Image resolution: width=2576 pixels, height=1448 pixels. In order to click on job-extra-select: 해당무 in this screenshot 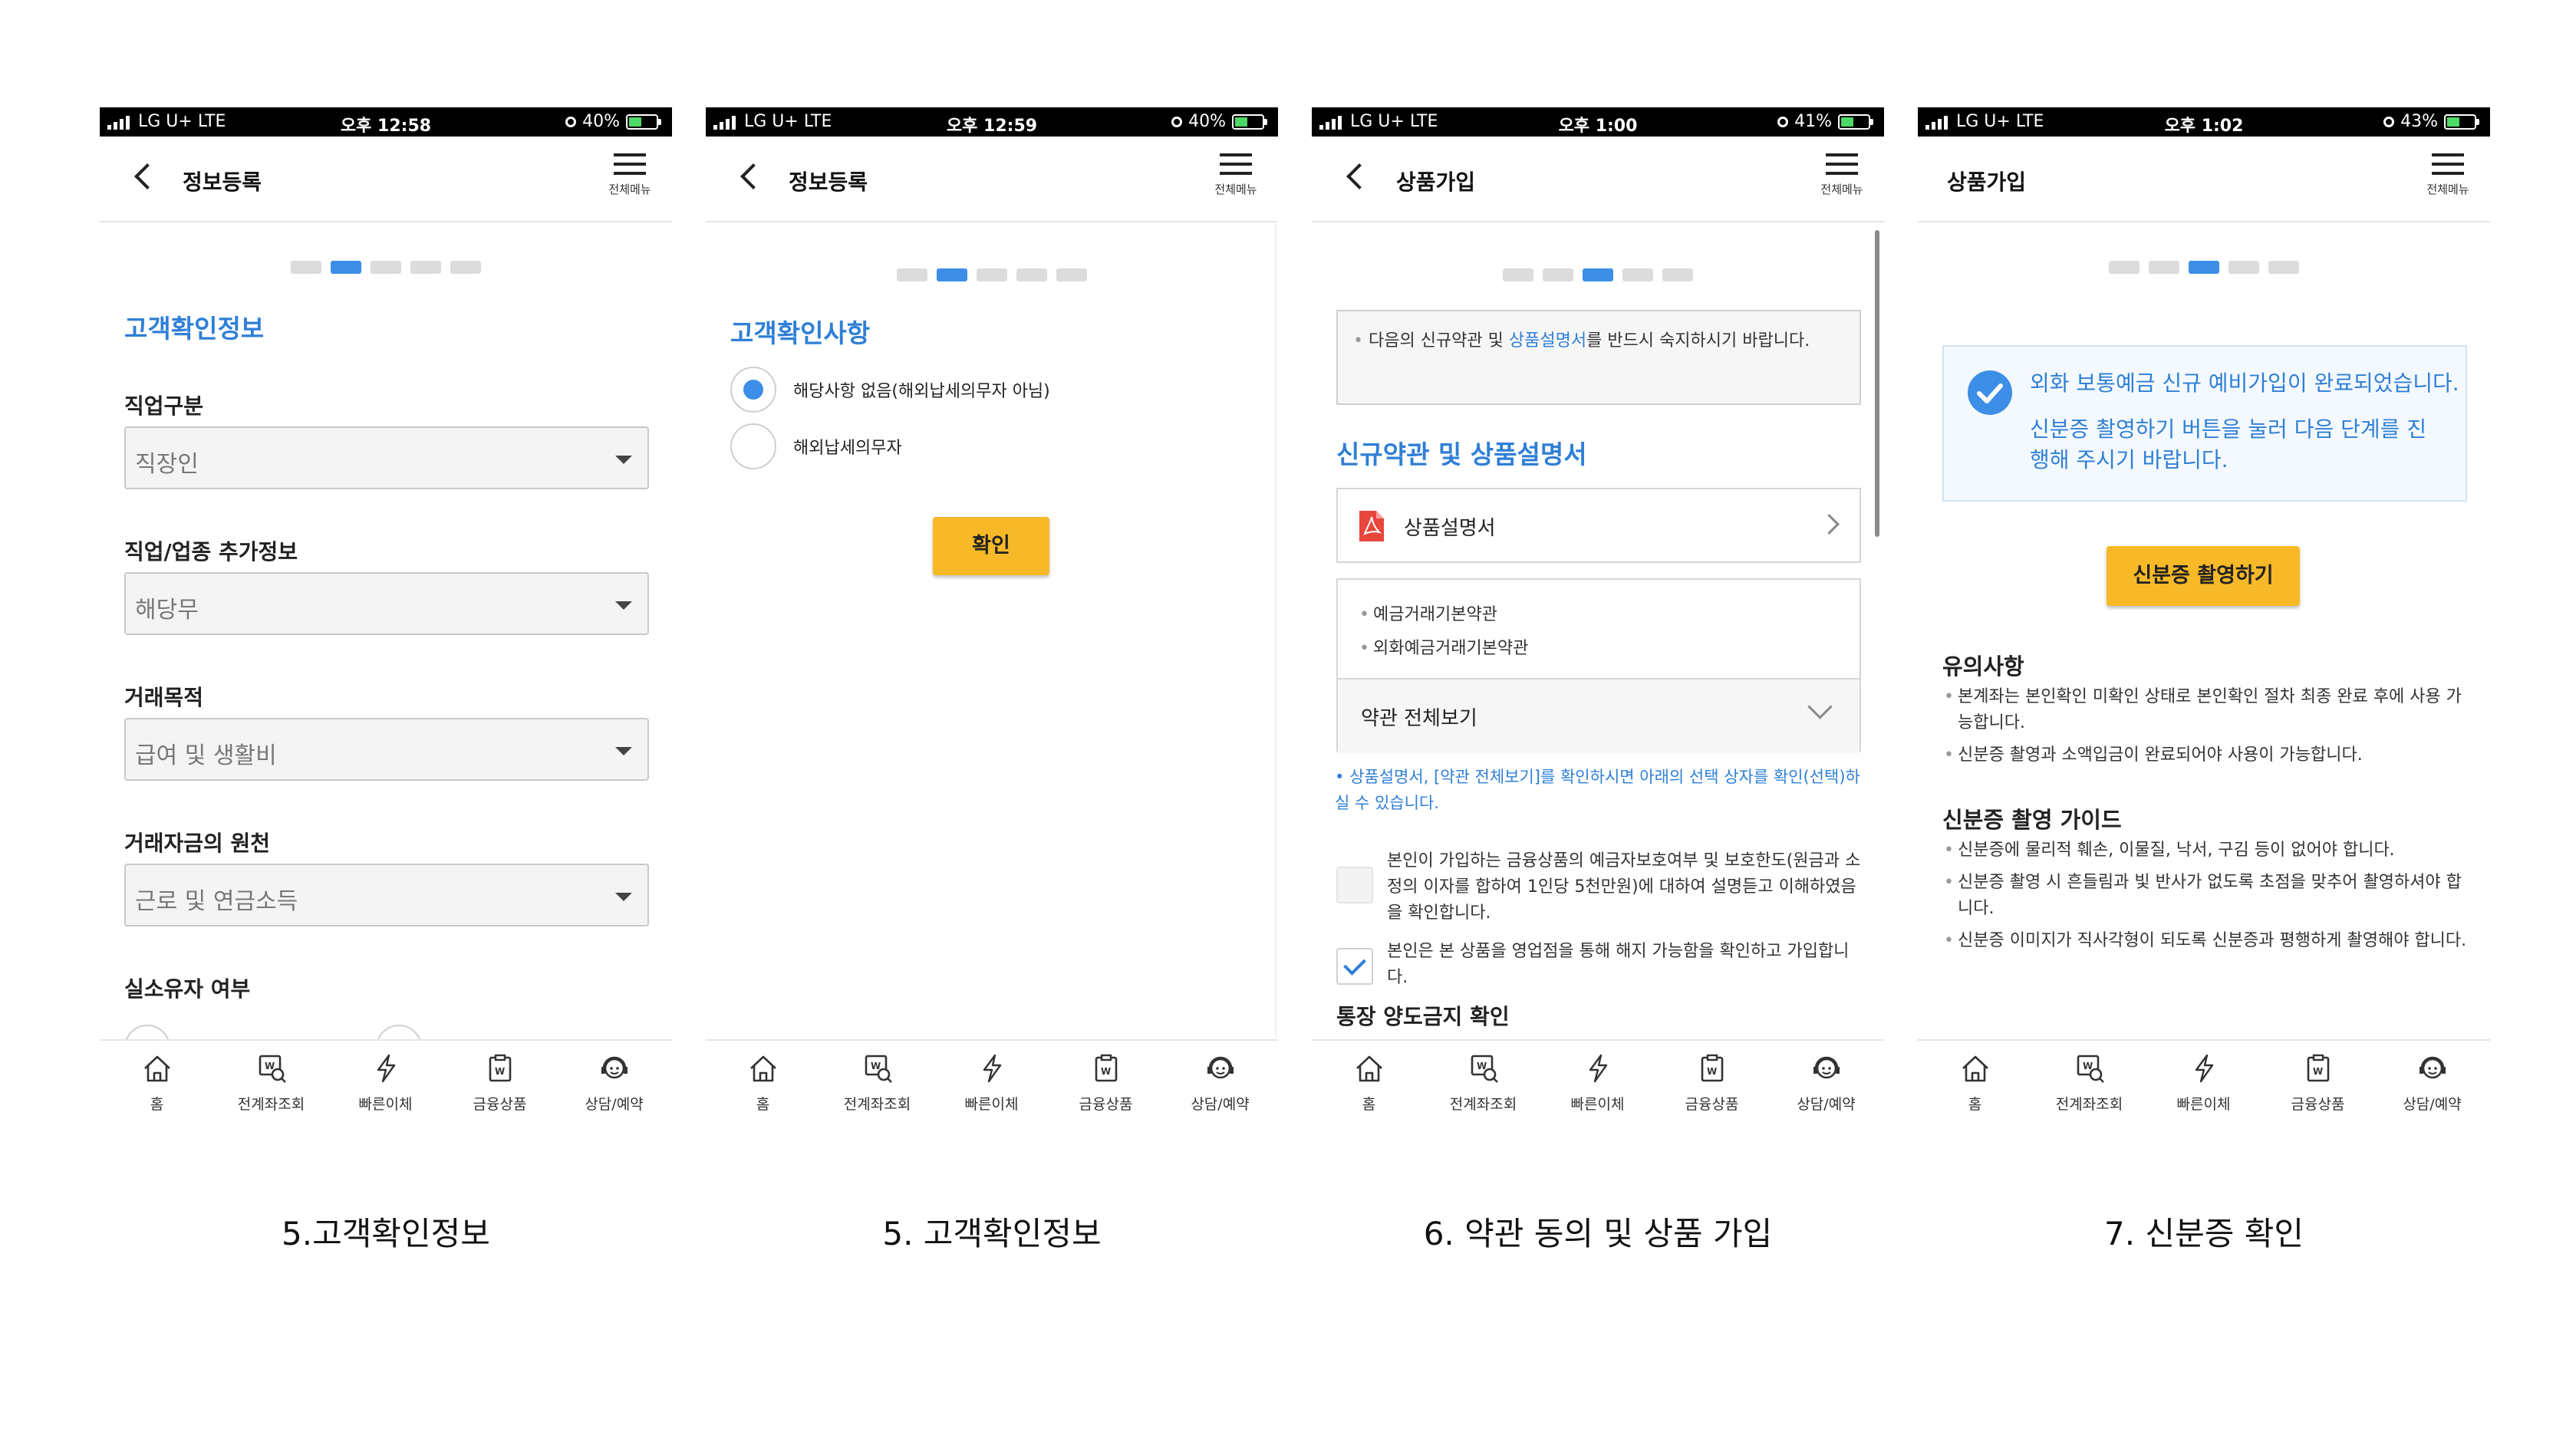, I will do `click(386, 603)`.